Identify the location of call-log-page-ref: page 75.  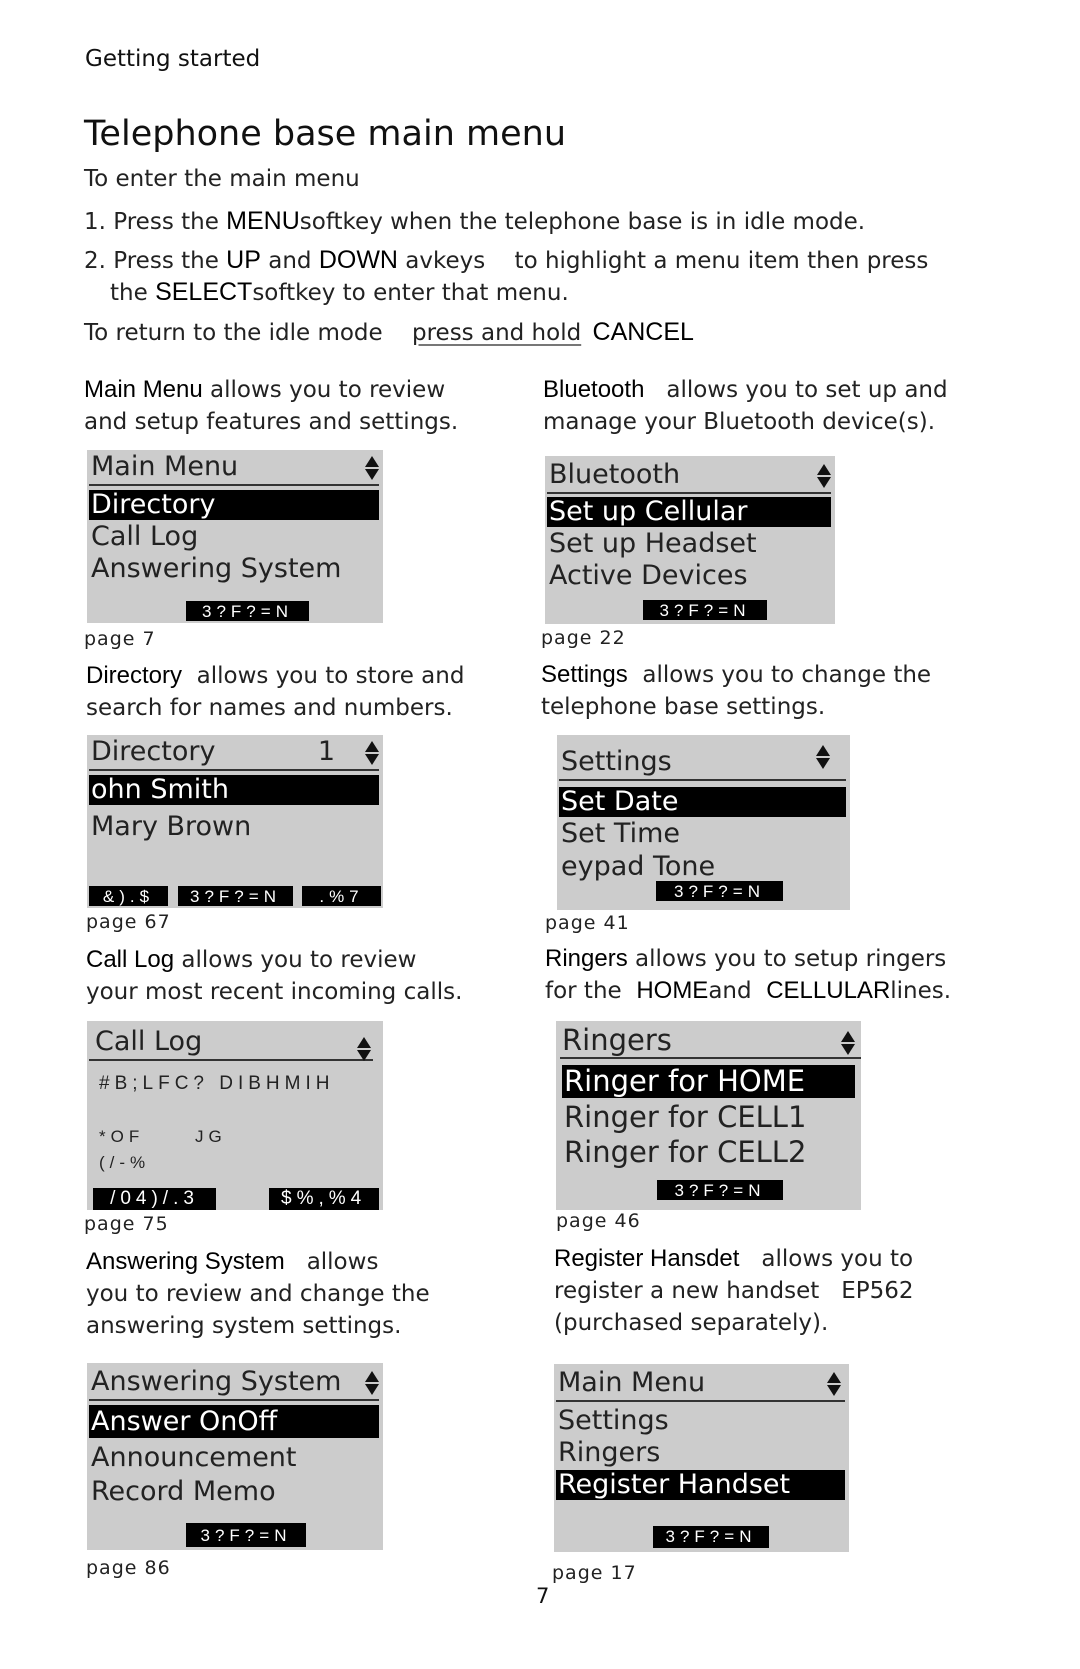
(126, 1224).